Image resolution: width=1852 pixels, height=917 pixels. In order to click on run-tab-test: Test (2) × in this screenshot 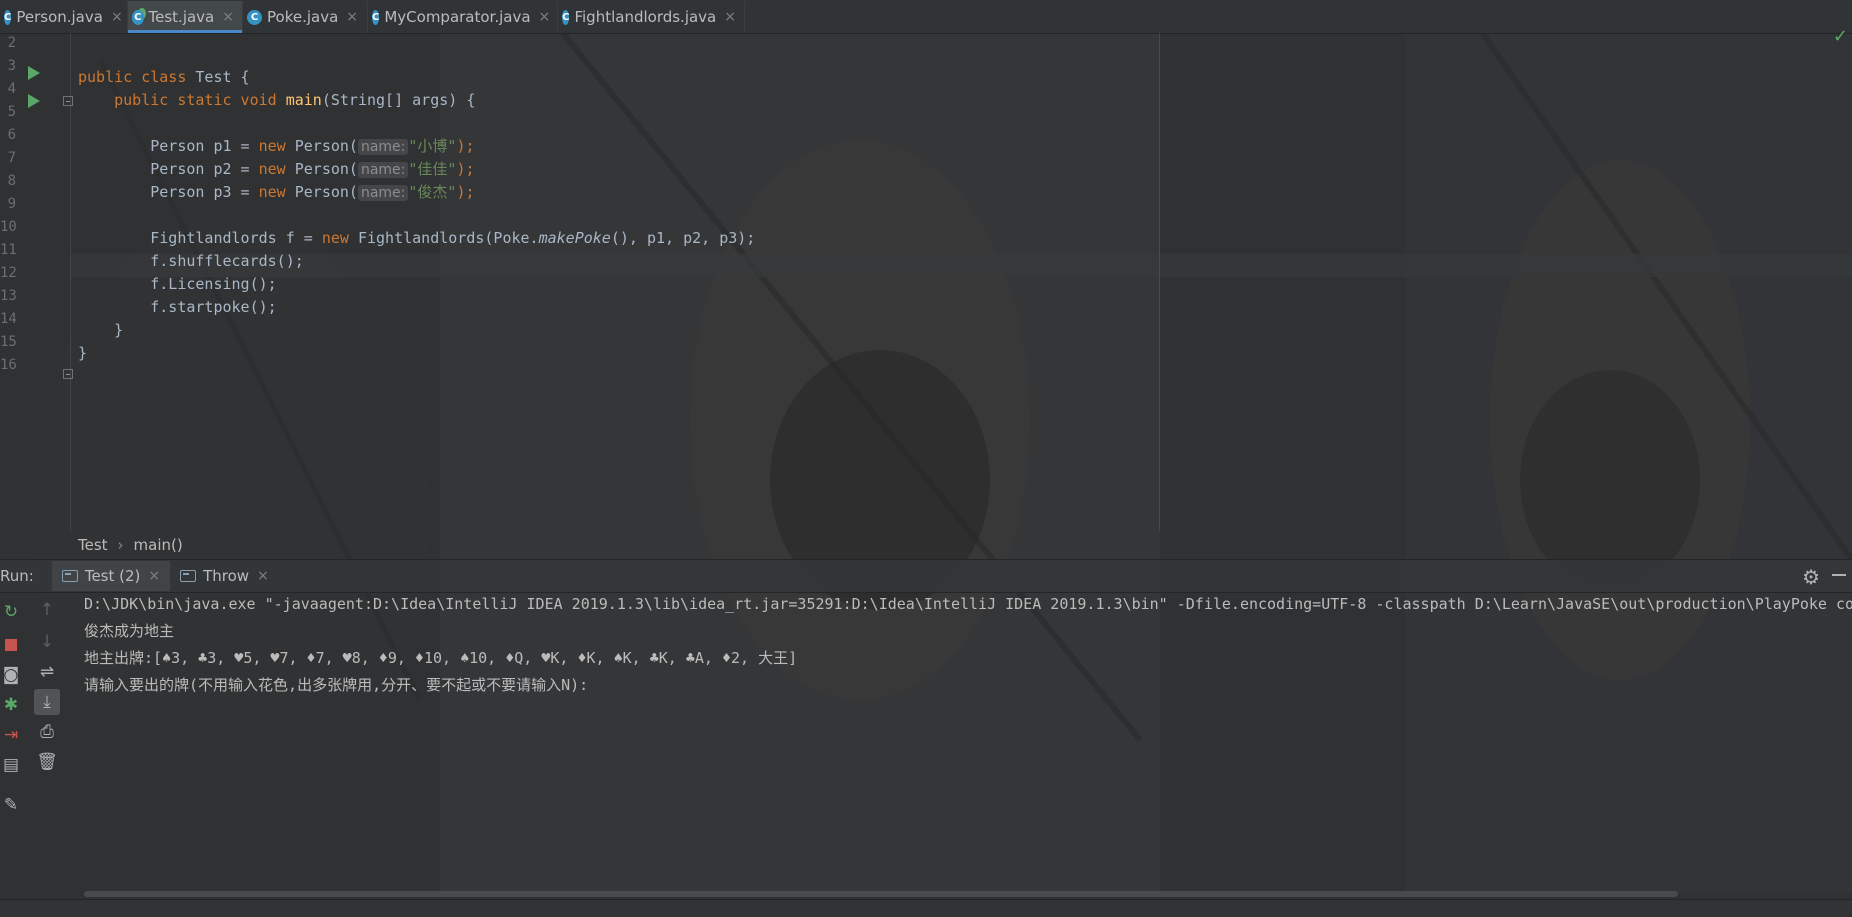, I will do `click(111, 576)`.